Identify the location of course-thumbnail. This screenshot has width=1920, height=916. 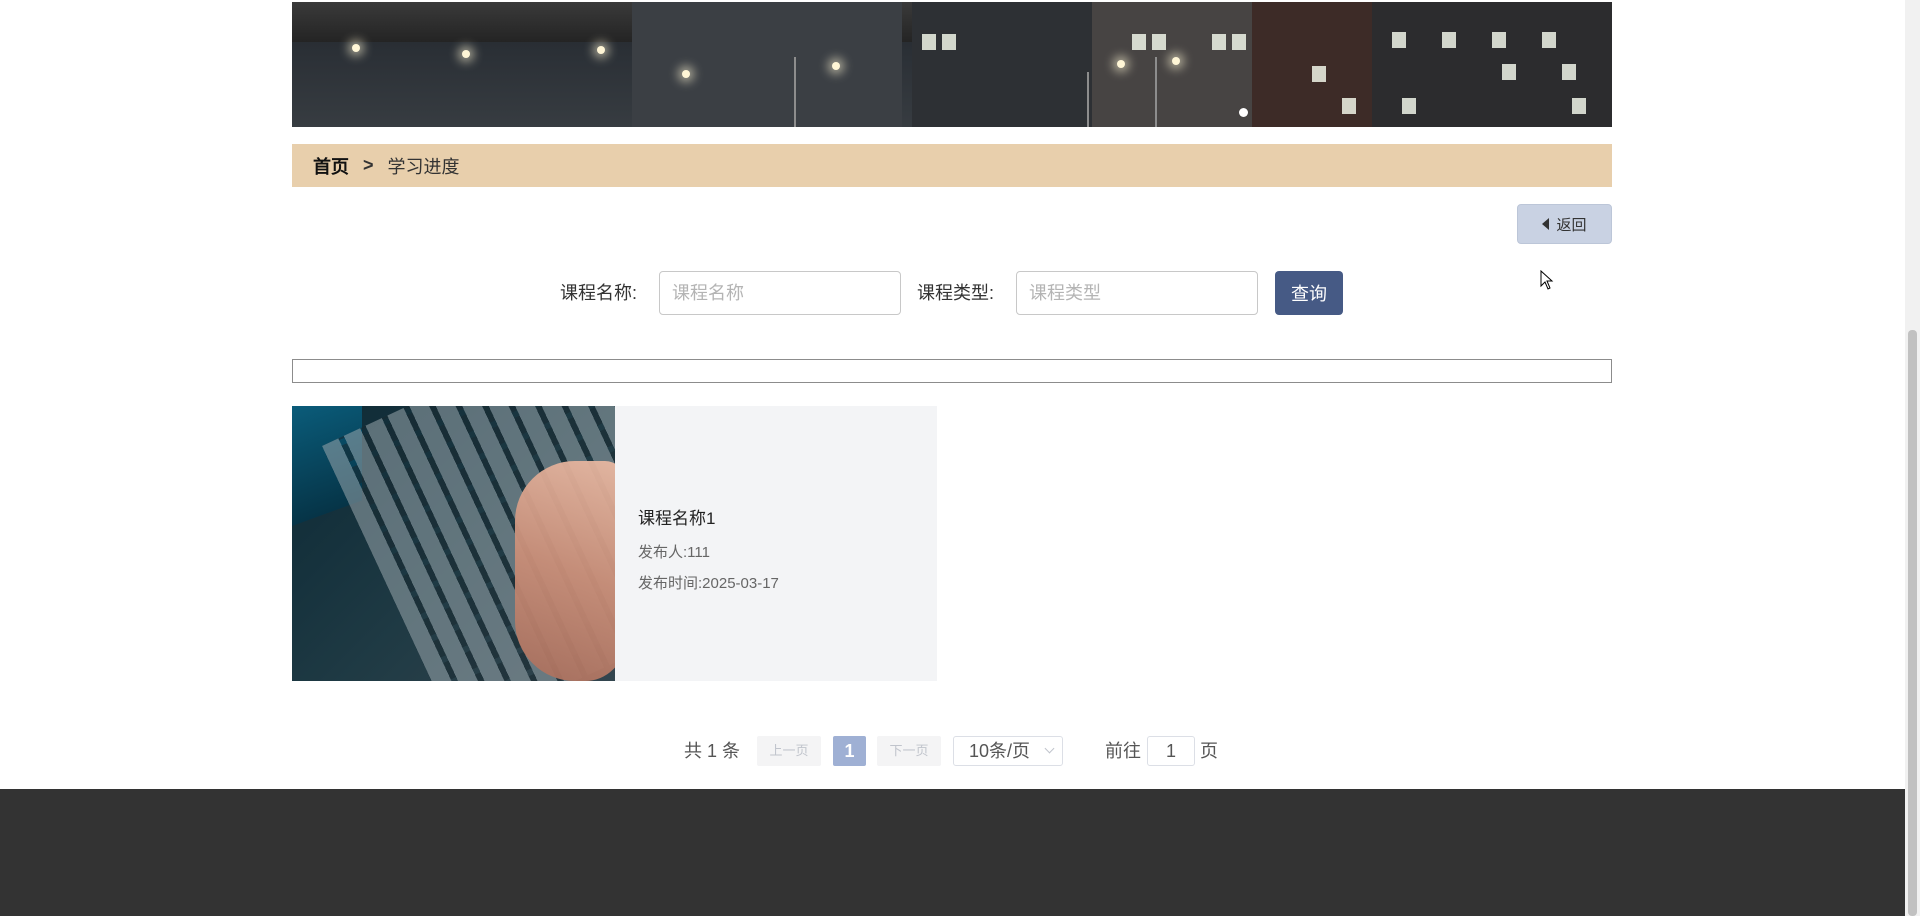
(453, 543).